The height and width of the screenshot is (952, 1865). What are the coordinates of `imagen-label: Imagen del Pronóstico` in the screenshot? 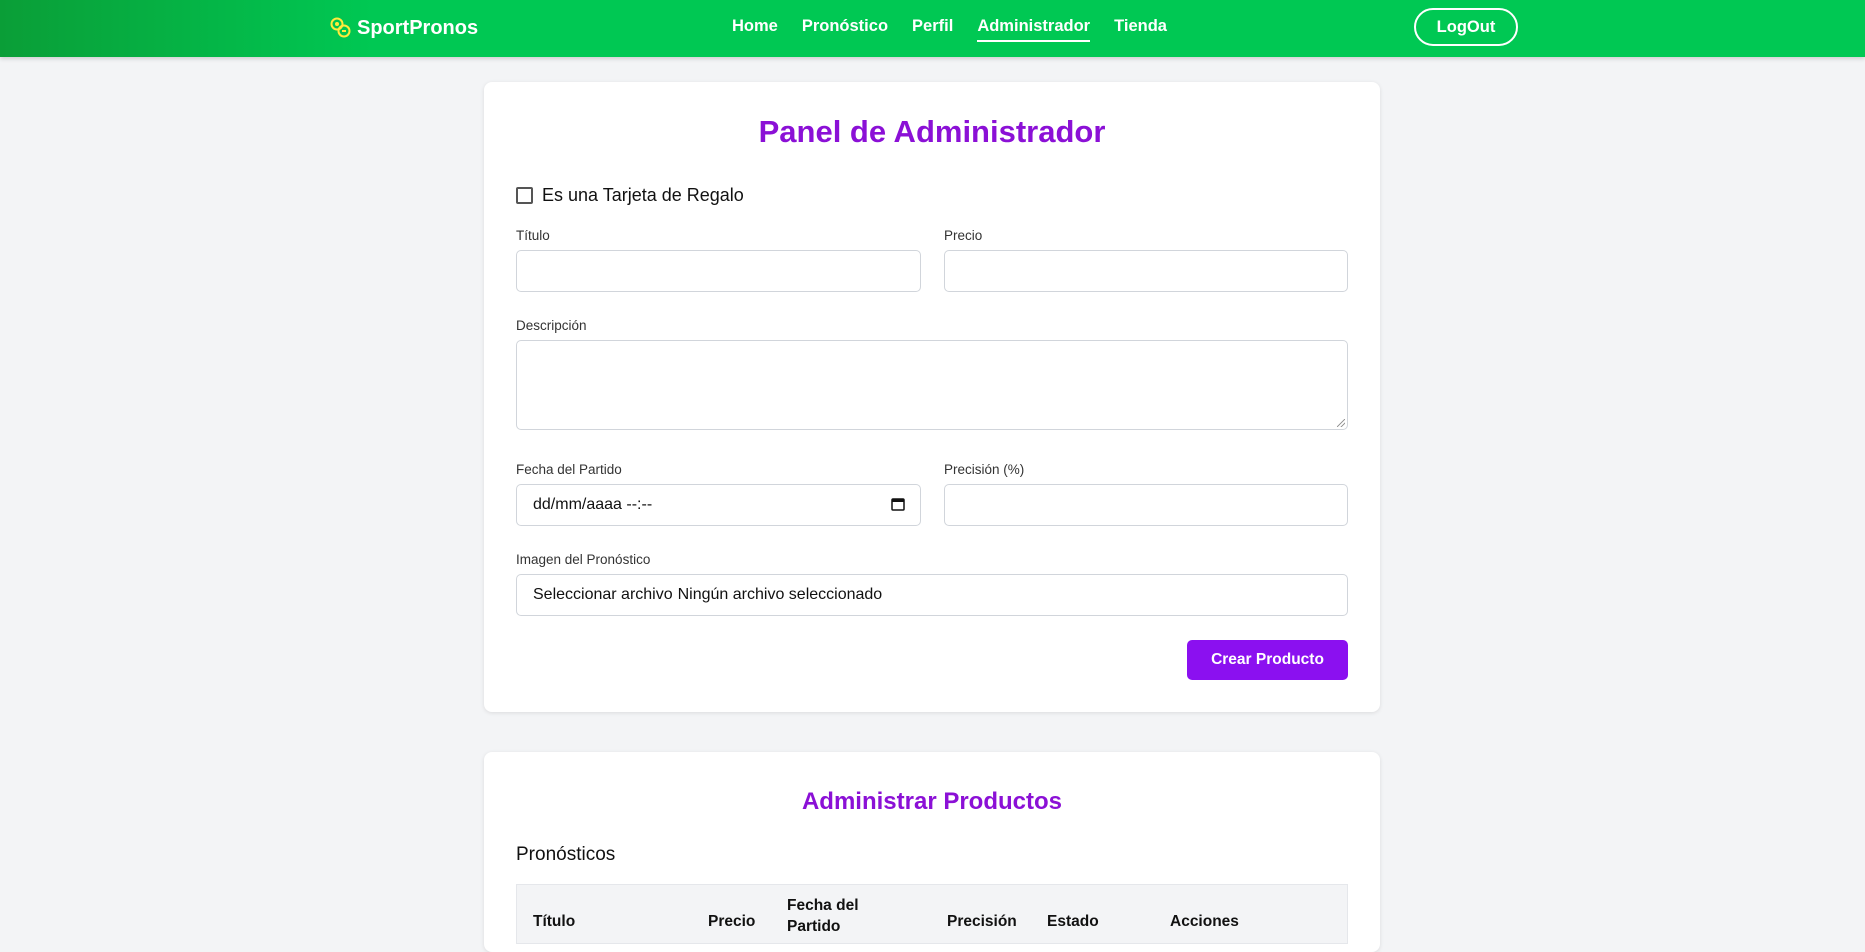 It's located at (583, 559).